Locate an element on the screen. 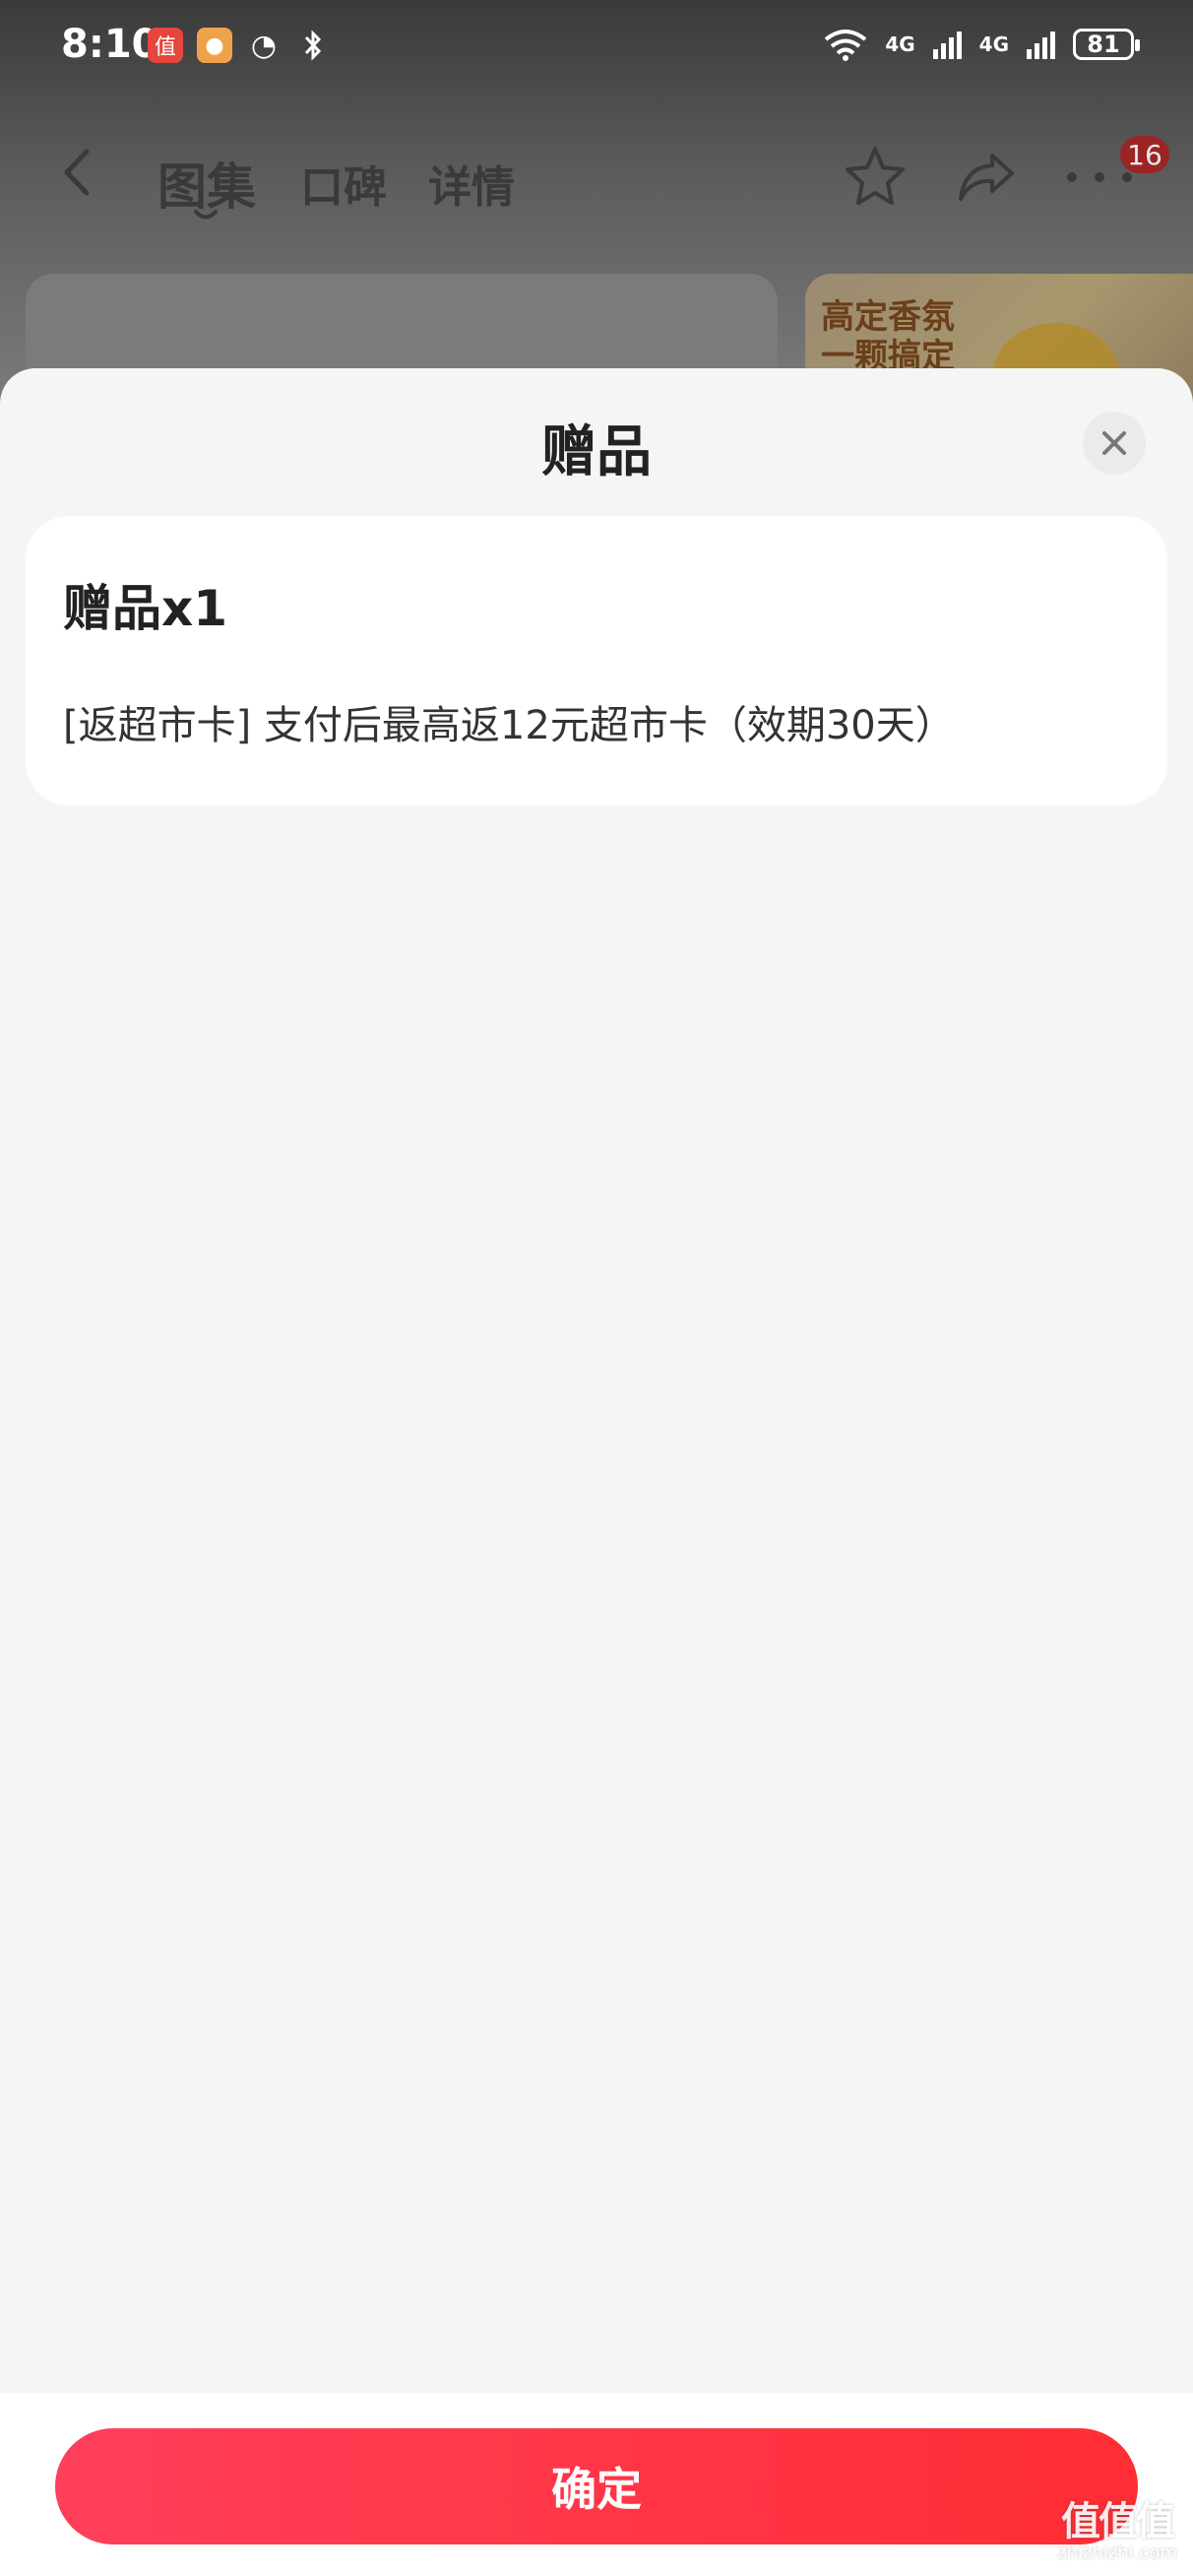 This screenshot has width=1193, height=2576. status-notification-icons: 值 ● ◔ is located at coordinates (239, 45).